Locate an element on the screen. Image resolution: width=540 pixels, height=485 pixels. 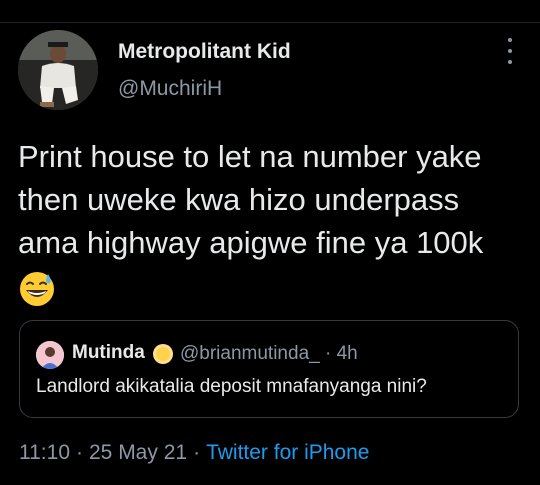
quoted-author-avatar is located at coordinates (50, 355).